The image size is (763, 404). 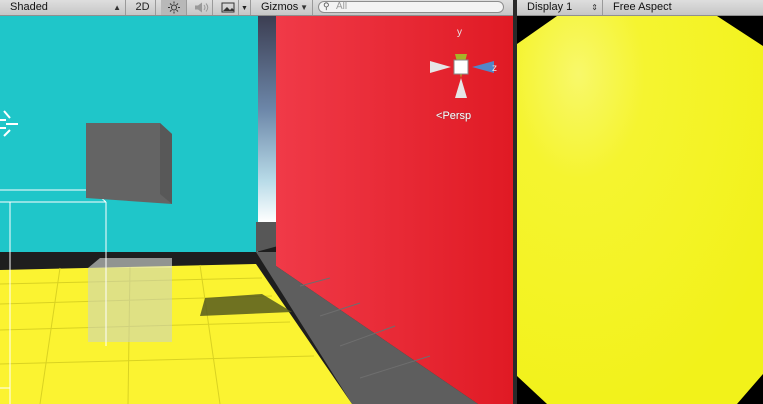 What do you see at coordinates (143, 7) in the screenshot?
I see `2d-mode-toggle: 2D` at bounding box center [143, 7].